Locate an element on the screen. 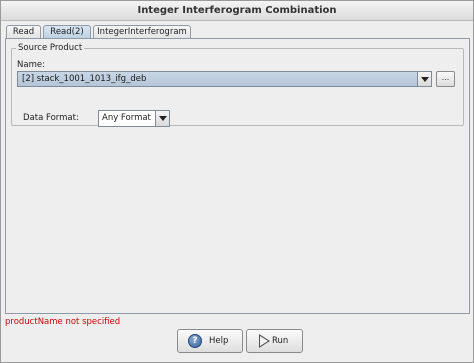 The height and width of the screenshot is (363, 474). source-product-value: [2] stack_1001_1013_ifg_deb is located at coordinates (84, 79).